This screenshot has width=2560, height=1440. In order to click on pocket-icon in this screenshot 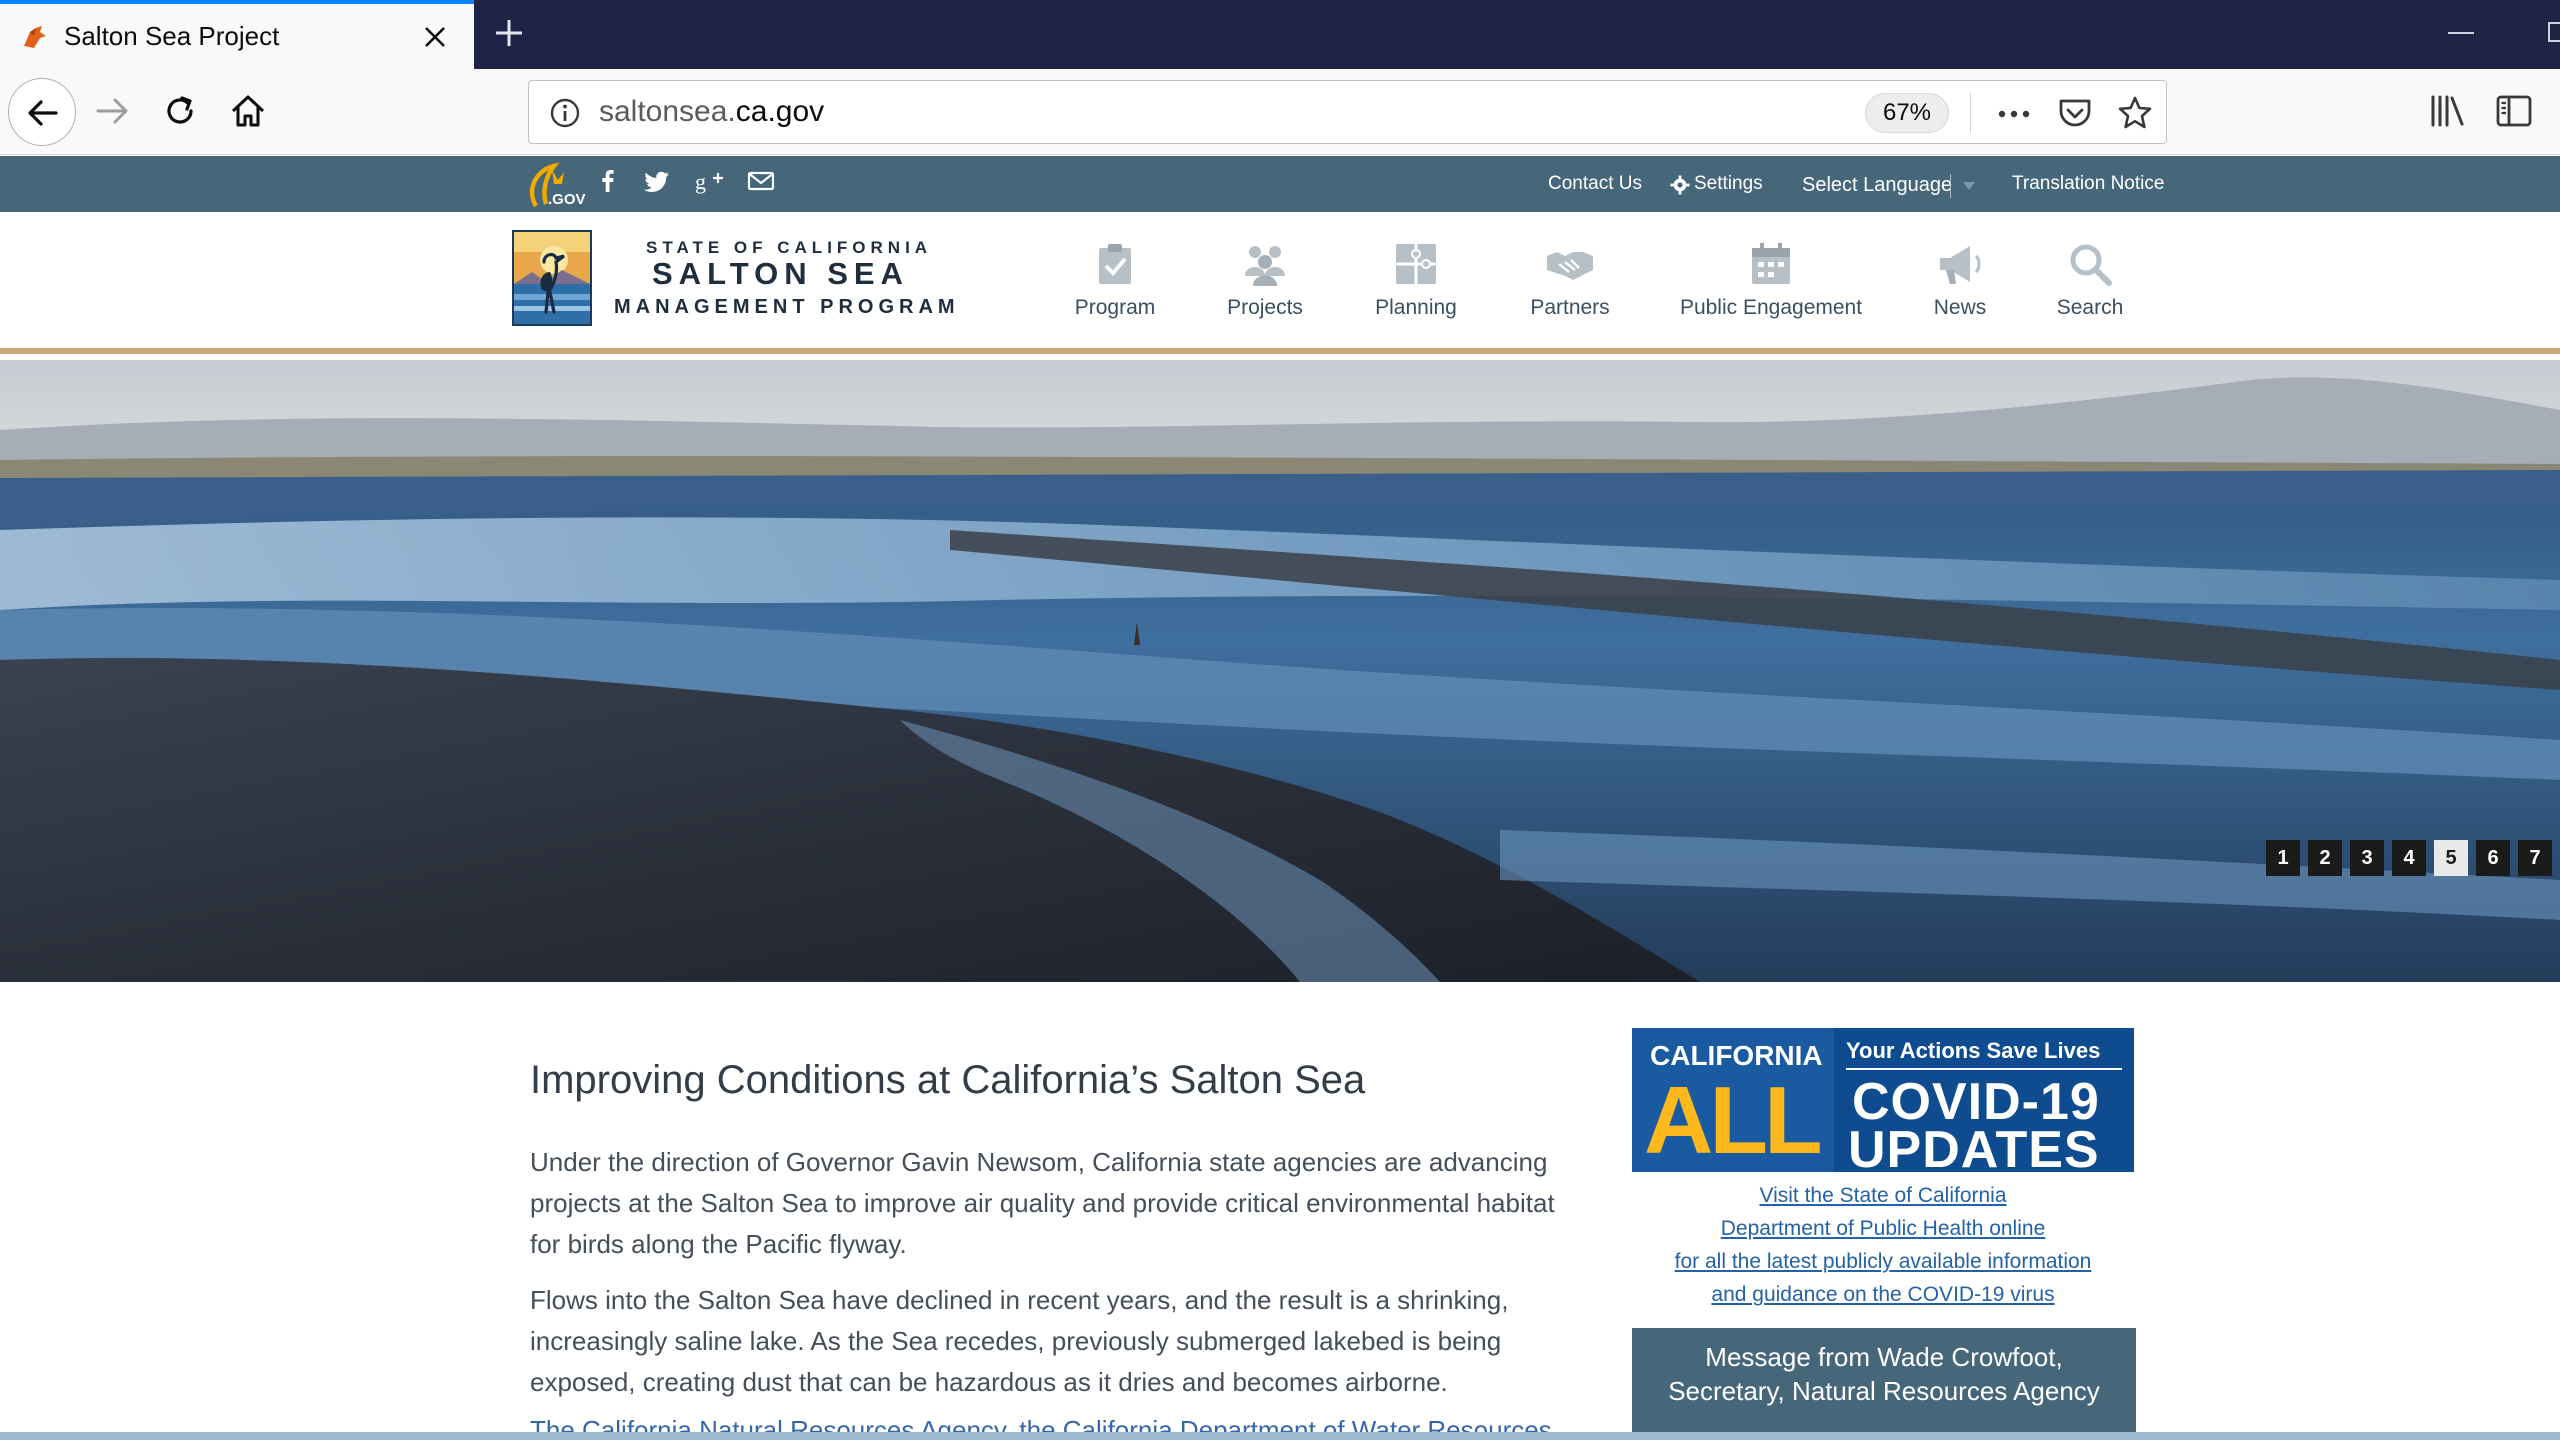, I will do `click(2075, 113)`.